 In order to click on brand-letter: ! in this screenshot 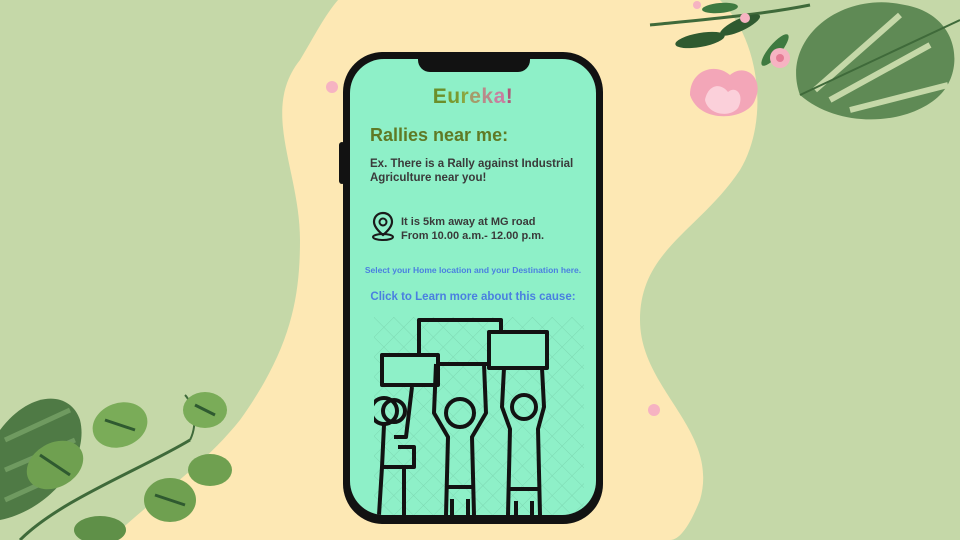, I will do `click(509, 96)`.